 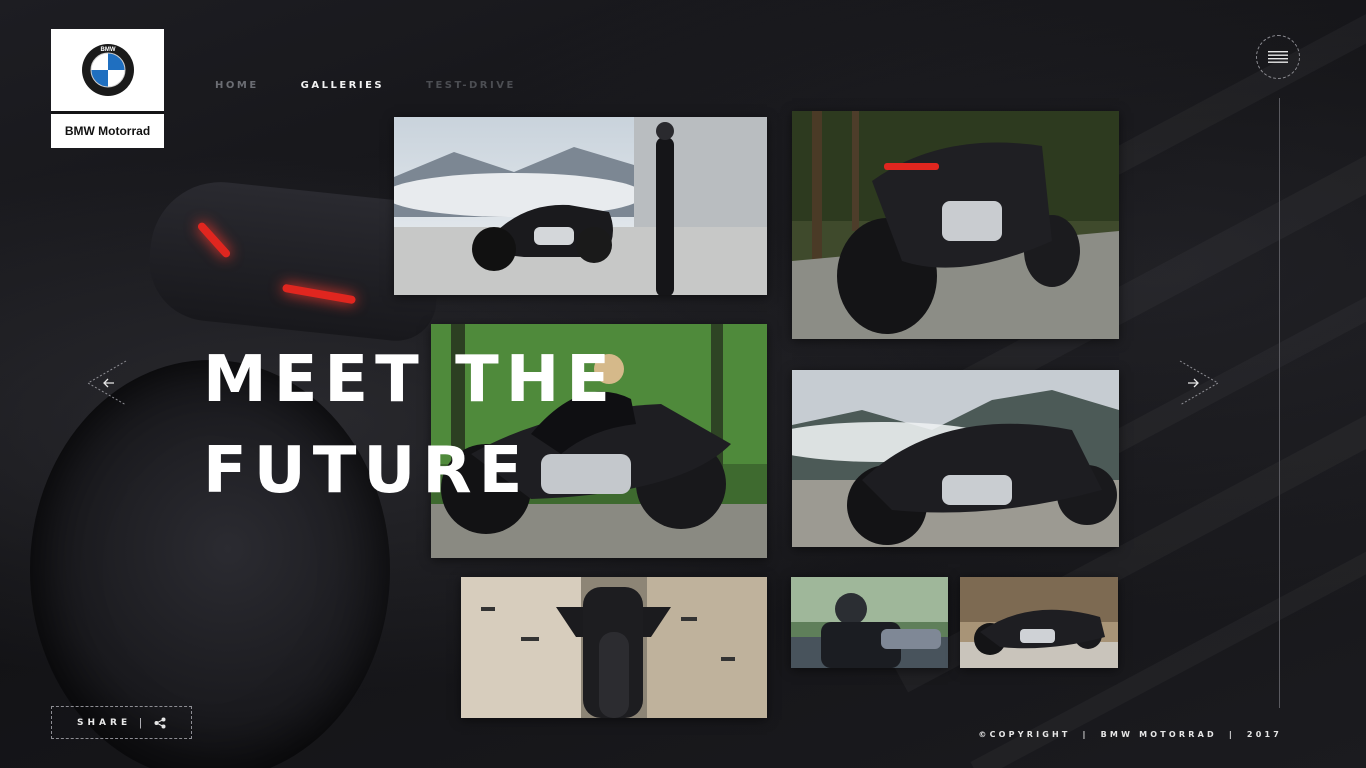 I want to click on main-nav: HOME GALLERIES TEST-DRIVE, so click(x=386, y=85).